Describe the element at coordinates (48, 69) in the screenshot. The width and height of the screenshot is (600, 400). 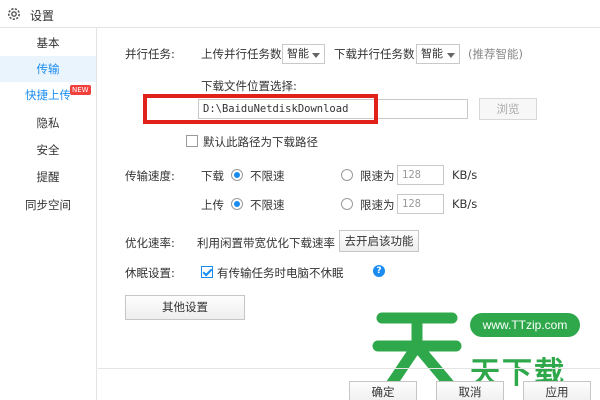
I see `sidebar-item-transfer: 传输` at that location.